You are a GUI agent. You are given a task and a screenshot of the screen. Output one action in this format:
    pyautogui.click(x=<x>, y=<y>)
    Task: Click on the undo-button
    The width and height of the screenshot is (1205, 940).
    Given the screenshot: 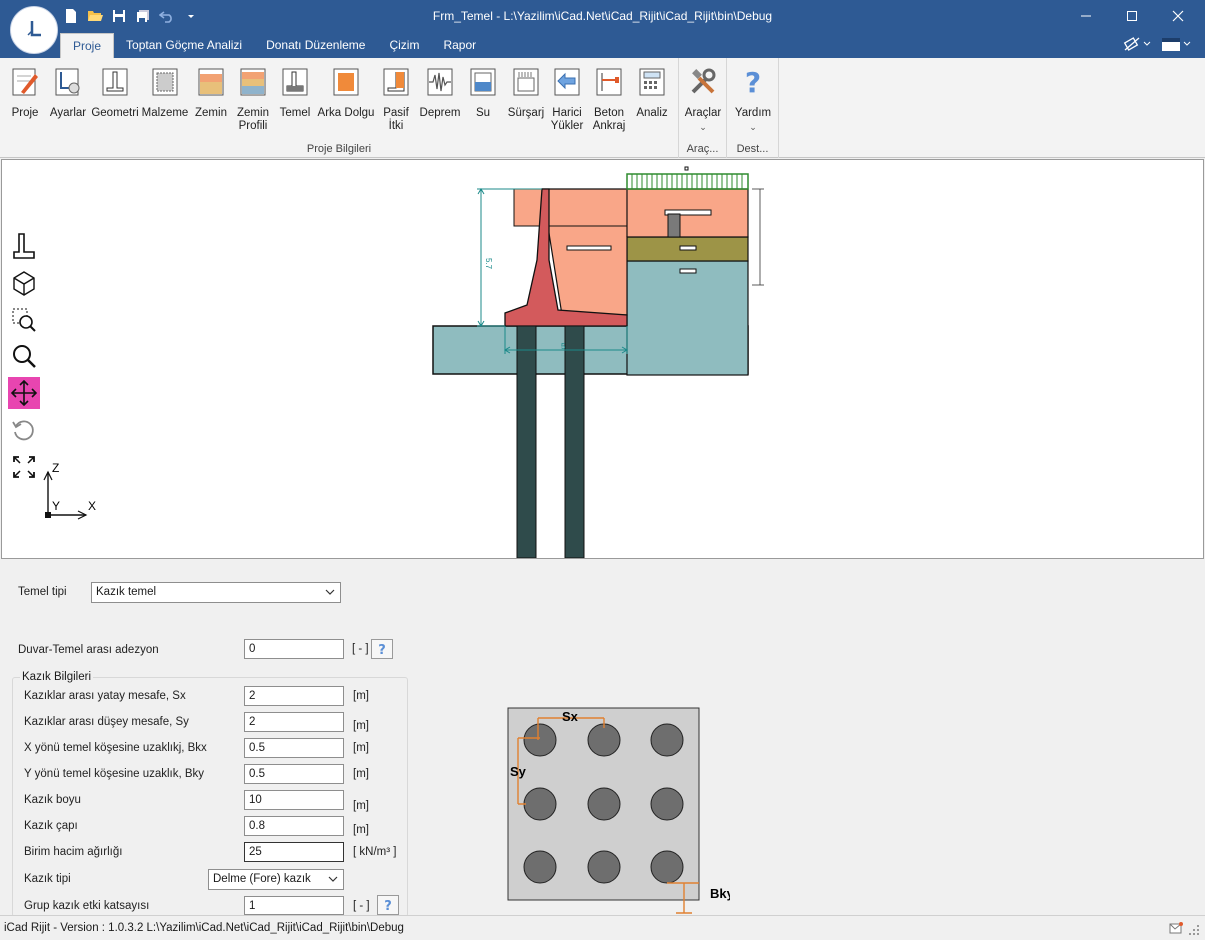 What is the action you would take?
    pyautogui.click(x=167, y=16)
    